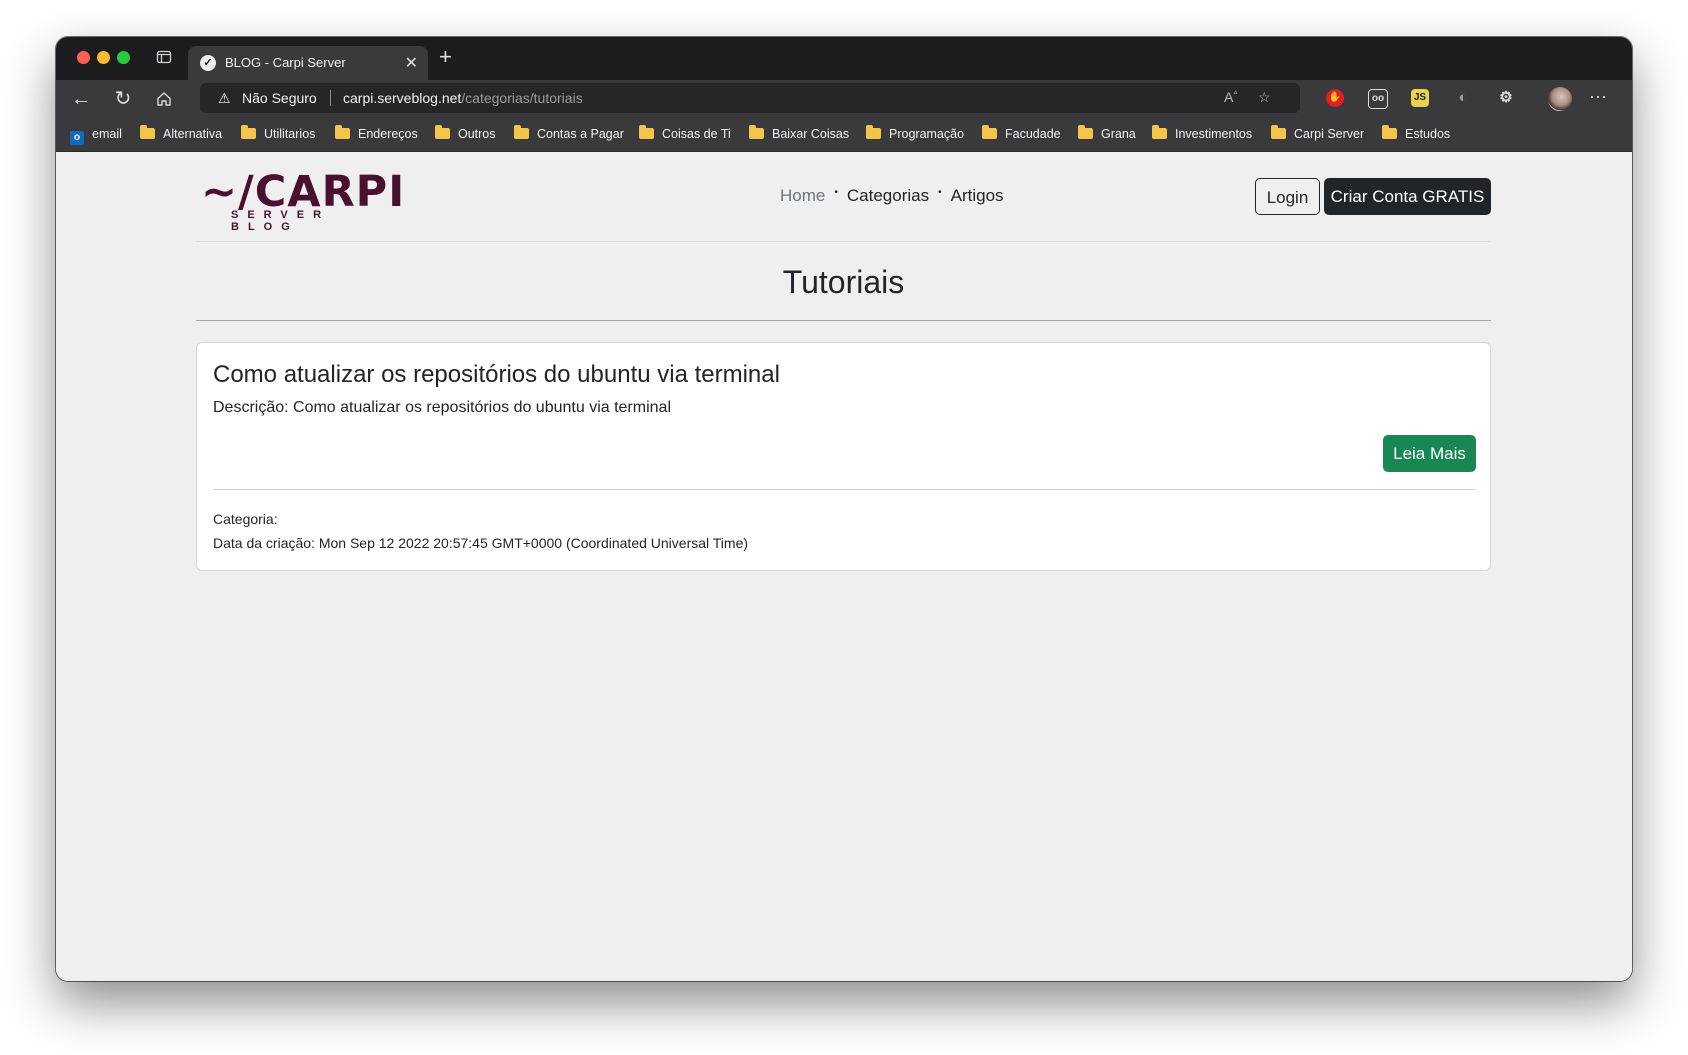 The image size is (1688, 1055). I want to click on nav-articles-link: Artigos, so click(977, 195).